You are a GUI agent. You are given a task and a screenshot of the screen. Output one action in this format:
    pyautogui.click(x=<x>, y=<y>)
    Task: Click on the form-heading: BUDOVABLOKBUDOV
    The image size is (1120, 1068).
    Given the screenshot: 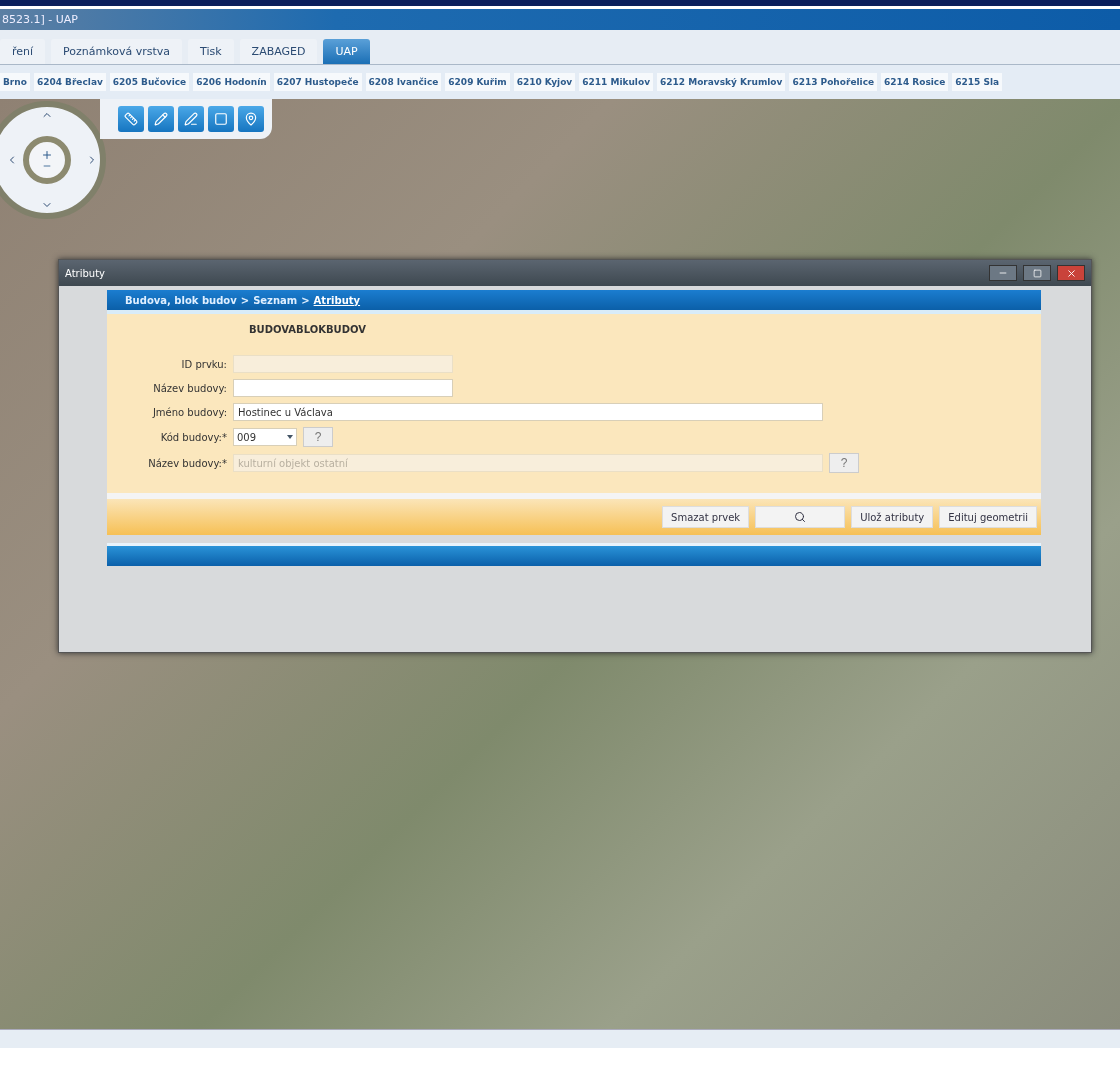 What is the action you would take?
    pyautogui.click(x=308, y=329)
    